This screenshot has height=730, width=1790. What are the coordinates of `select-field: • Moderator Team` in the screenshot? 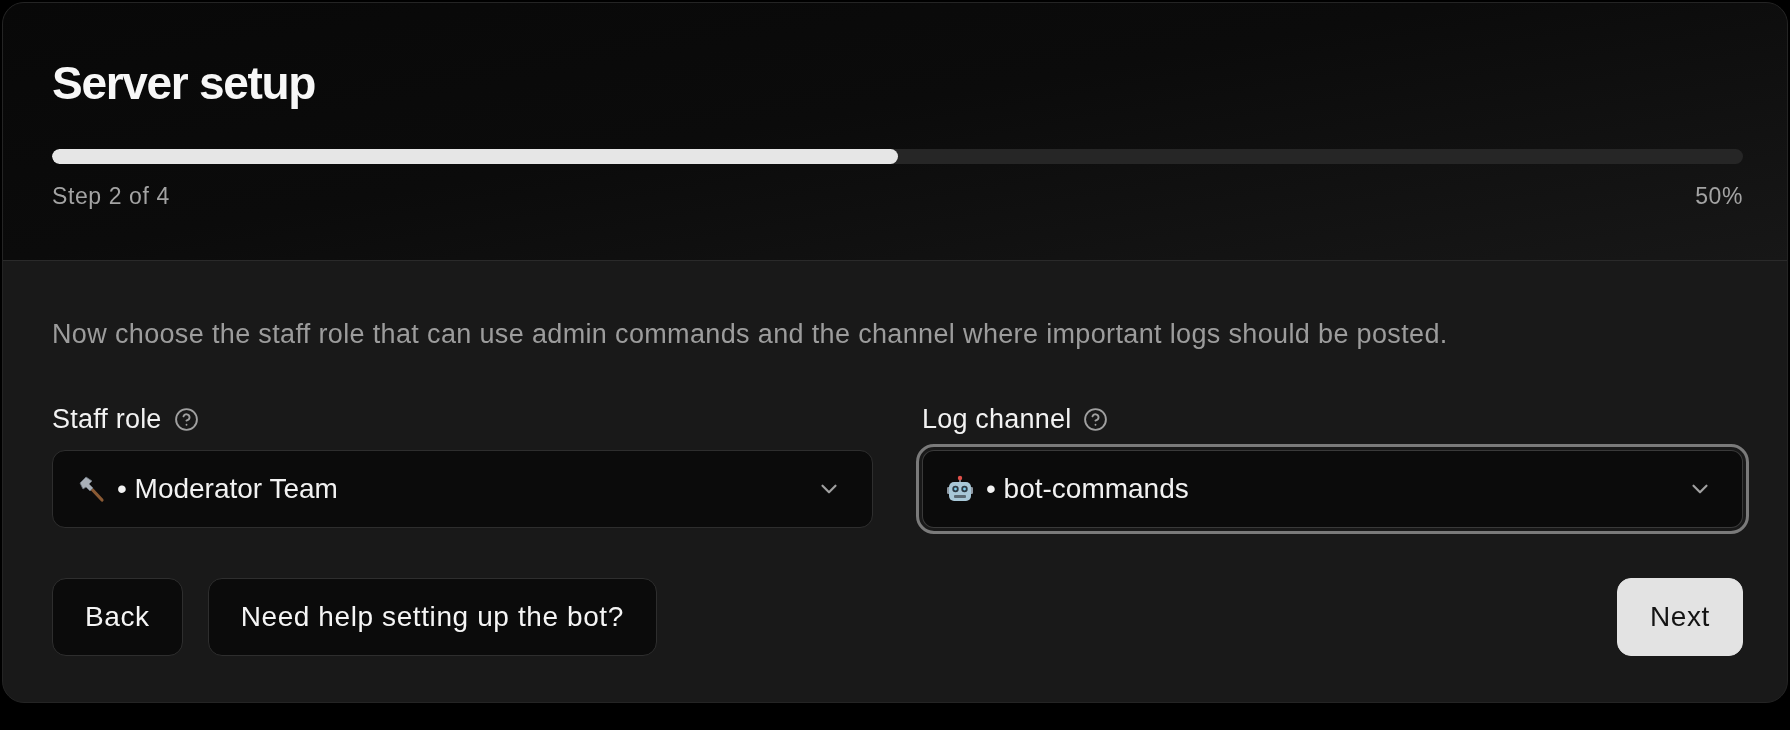 It's located at (462, 489).